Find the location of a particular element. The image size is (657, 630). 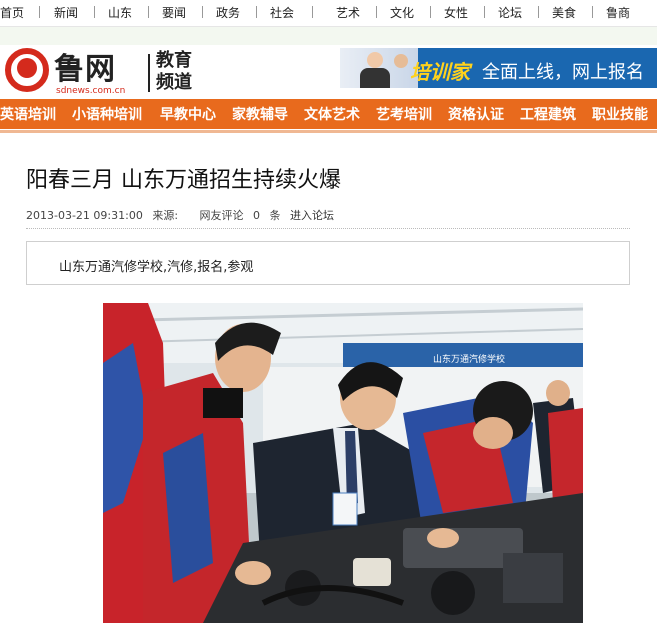

article-title: 阳春三月 山东万通招生持续火爆 is located at coordinates (183, 180).